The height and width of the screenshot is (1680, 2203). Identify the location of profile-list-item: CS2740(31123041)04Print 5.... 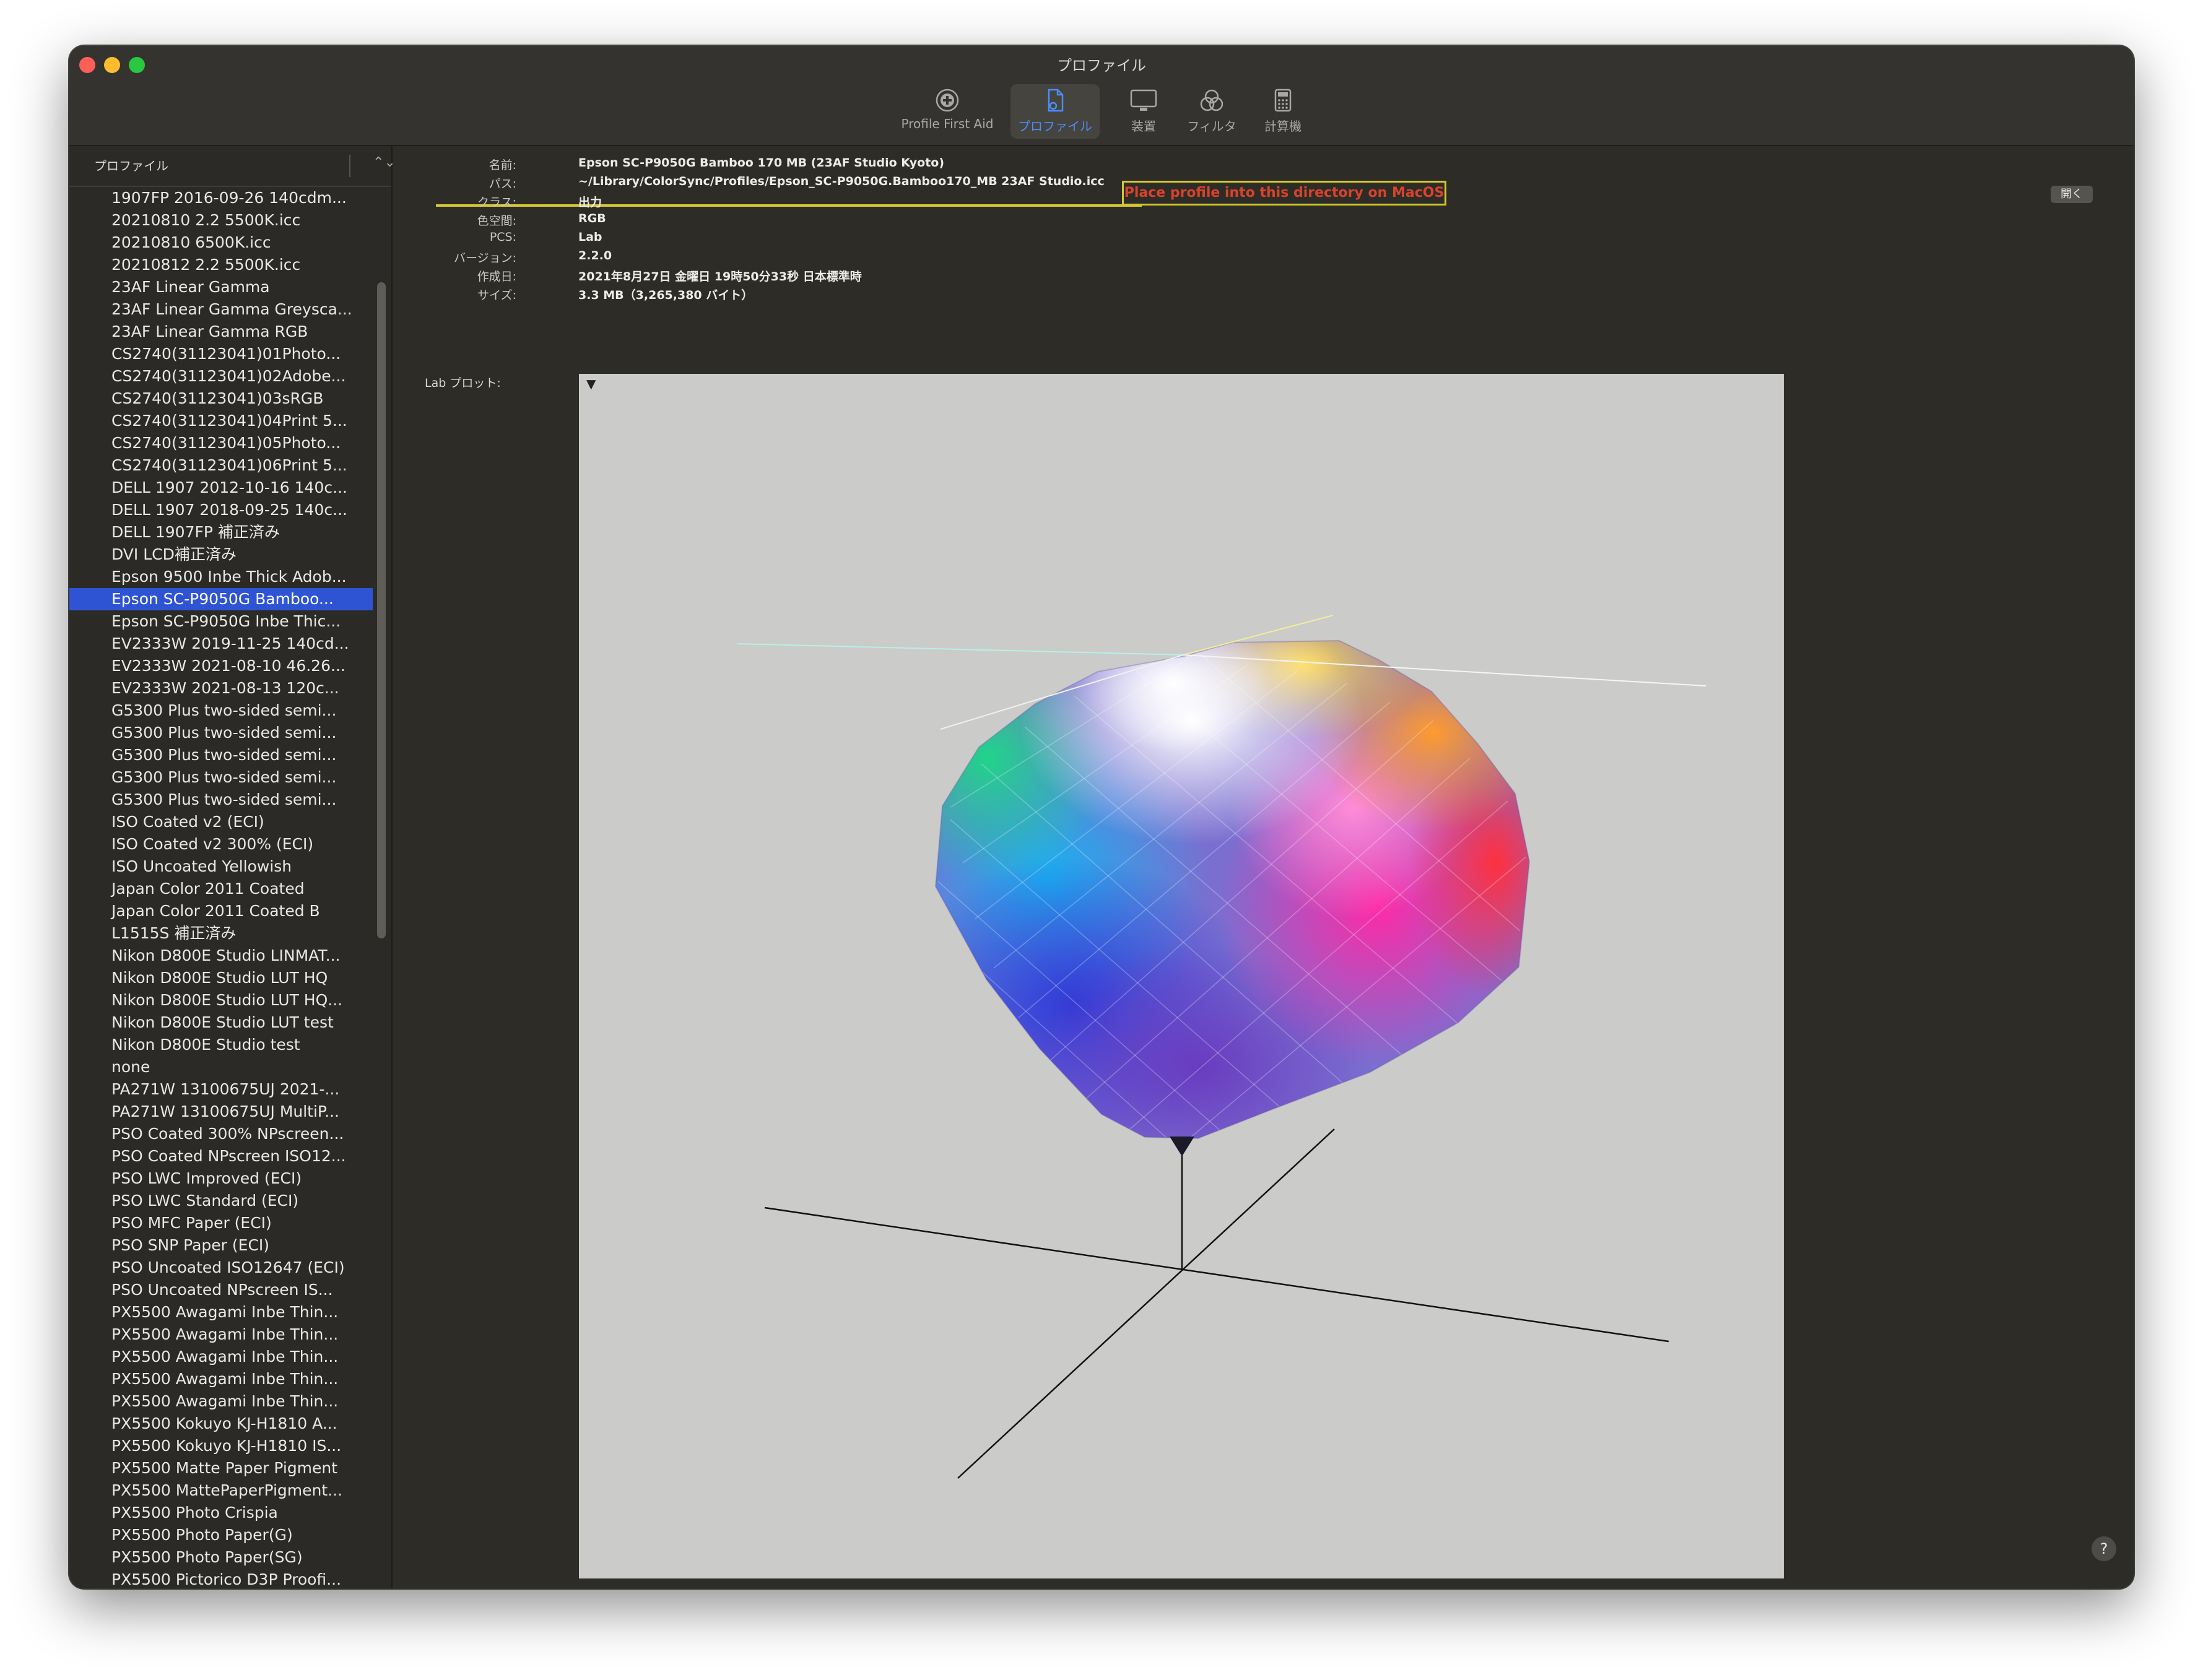
(221, 421).